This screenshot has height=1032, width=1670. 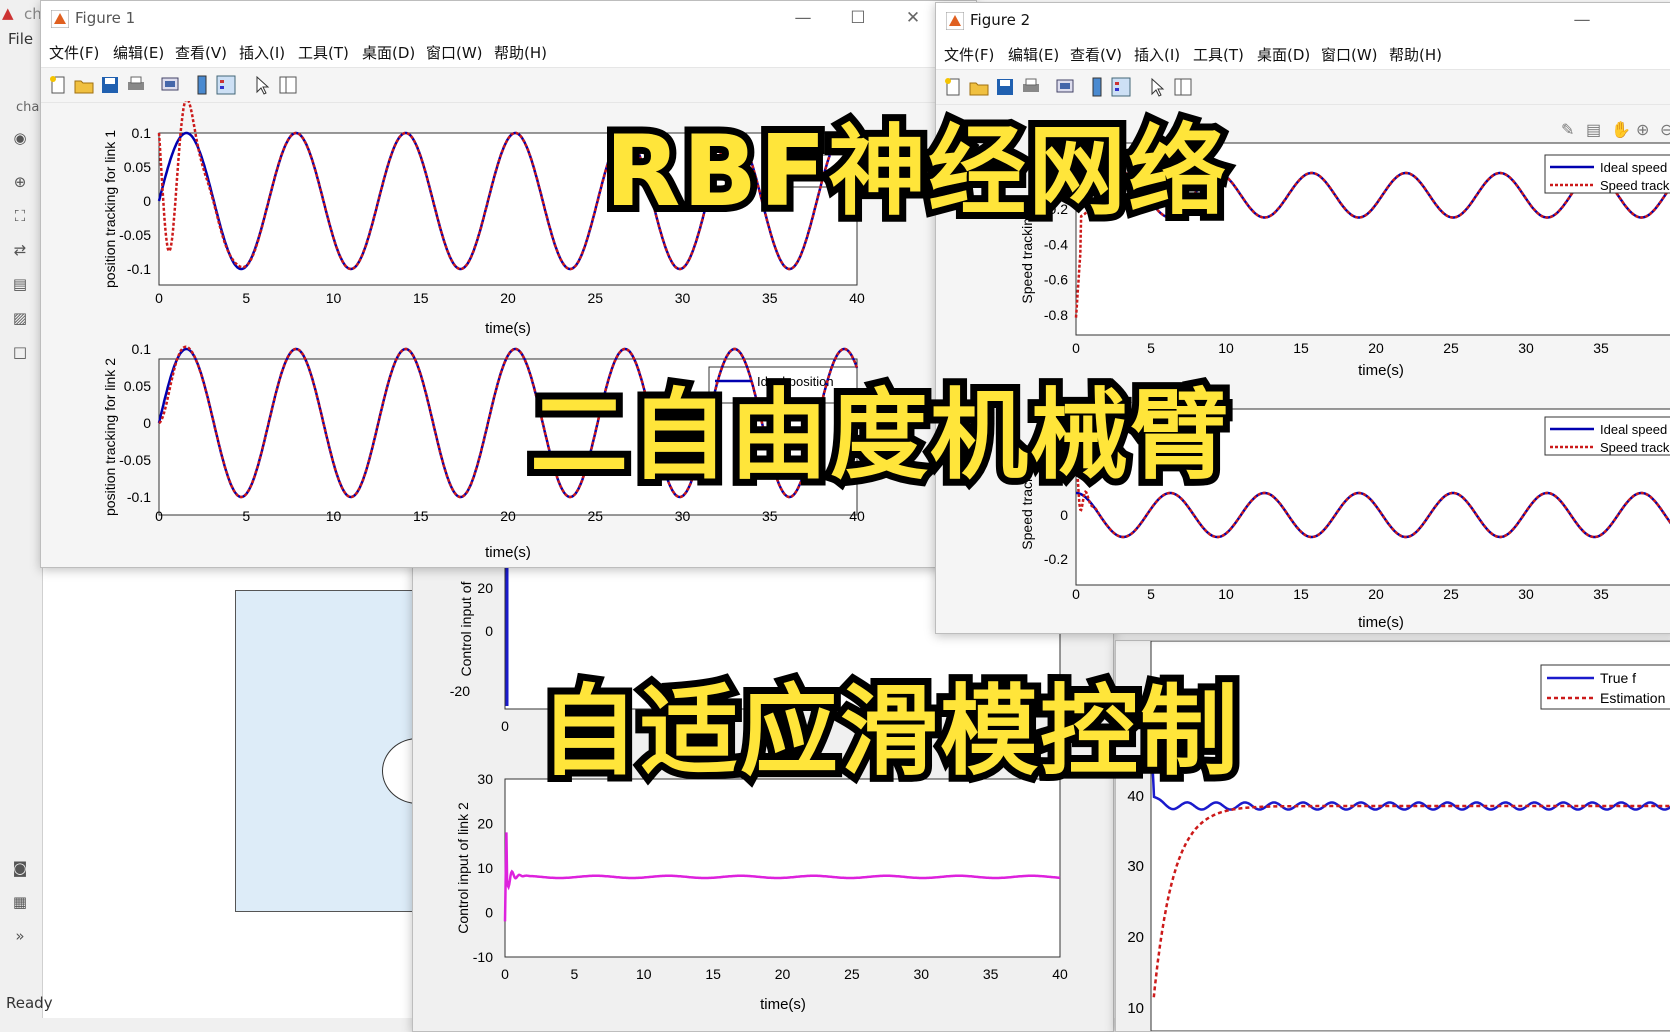 What do you see at coordinates (858, 18) in the screenshot?
I see `maximize-button: ☐` at bounding box center [858, 18].